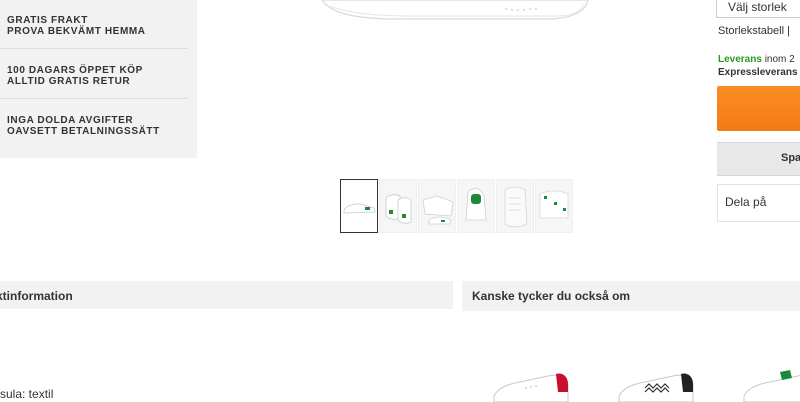  What do you see at coordinates (398, 209) in the screenshot?
I see `shoe-pair-icon` at bounding box center [398, 209].